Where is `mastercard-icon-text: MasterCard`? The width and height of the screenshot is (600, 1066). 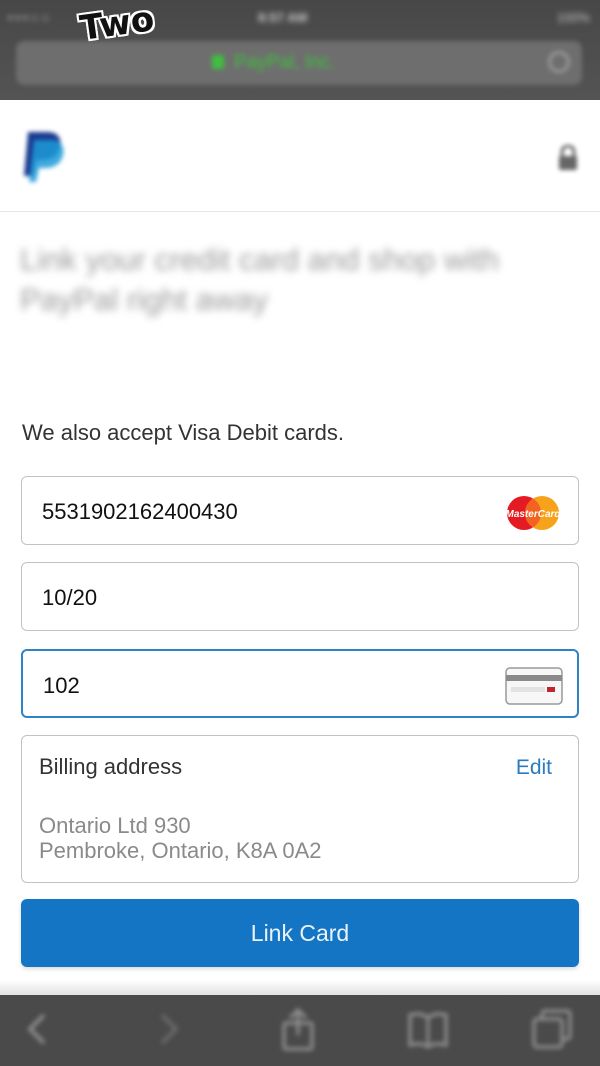
mastercard-icon-text: MasterCard is located at coordinates (533, 514).